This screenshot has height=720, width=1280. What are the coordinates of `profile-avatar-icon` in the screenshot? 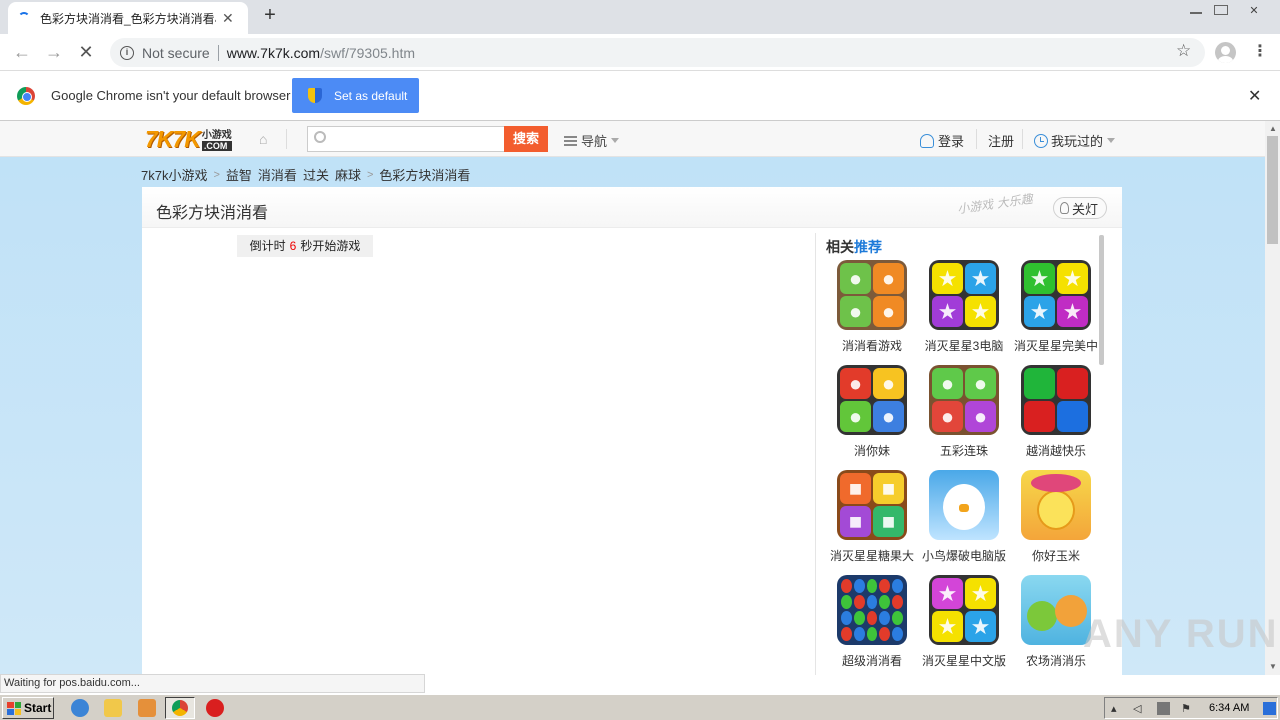 It's located at (1225, 52).